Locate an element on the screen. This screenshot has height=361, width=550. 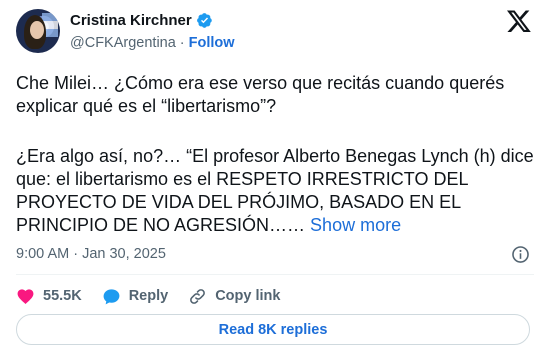
avatar is located at coordinates (38, 31).